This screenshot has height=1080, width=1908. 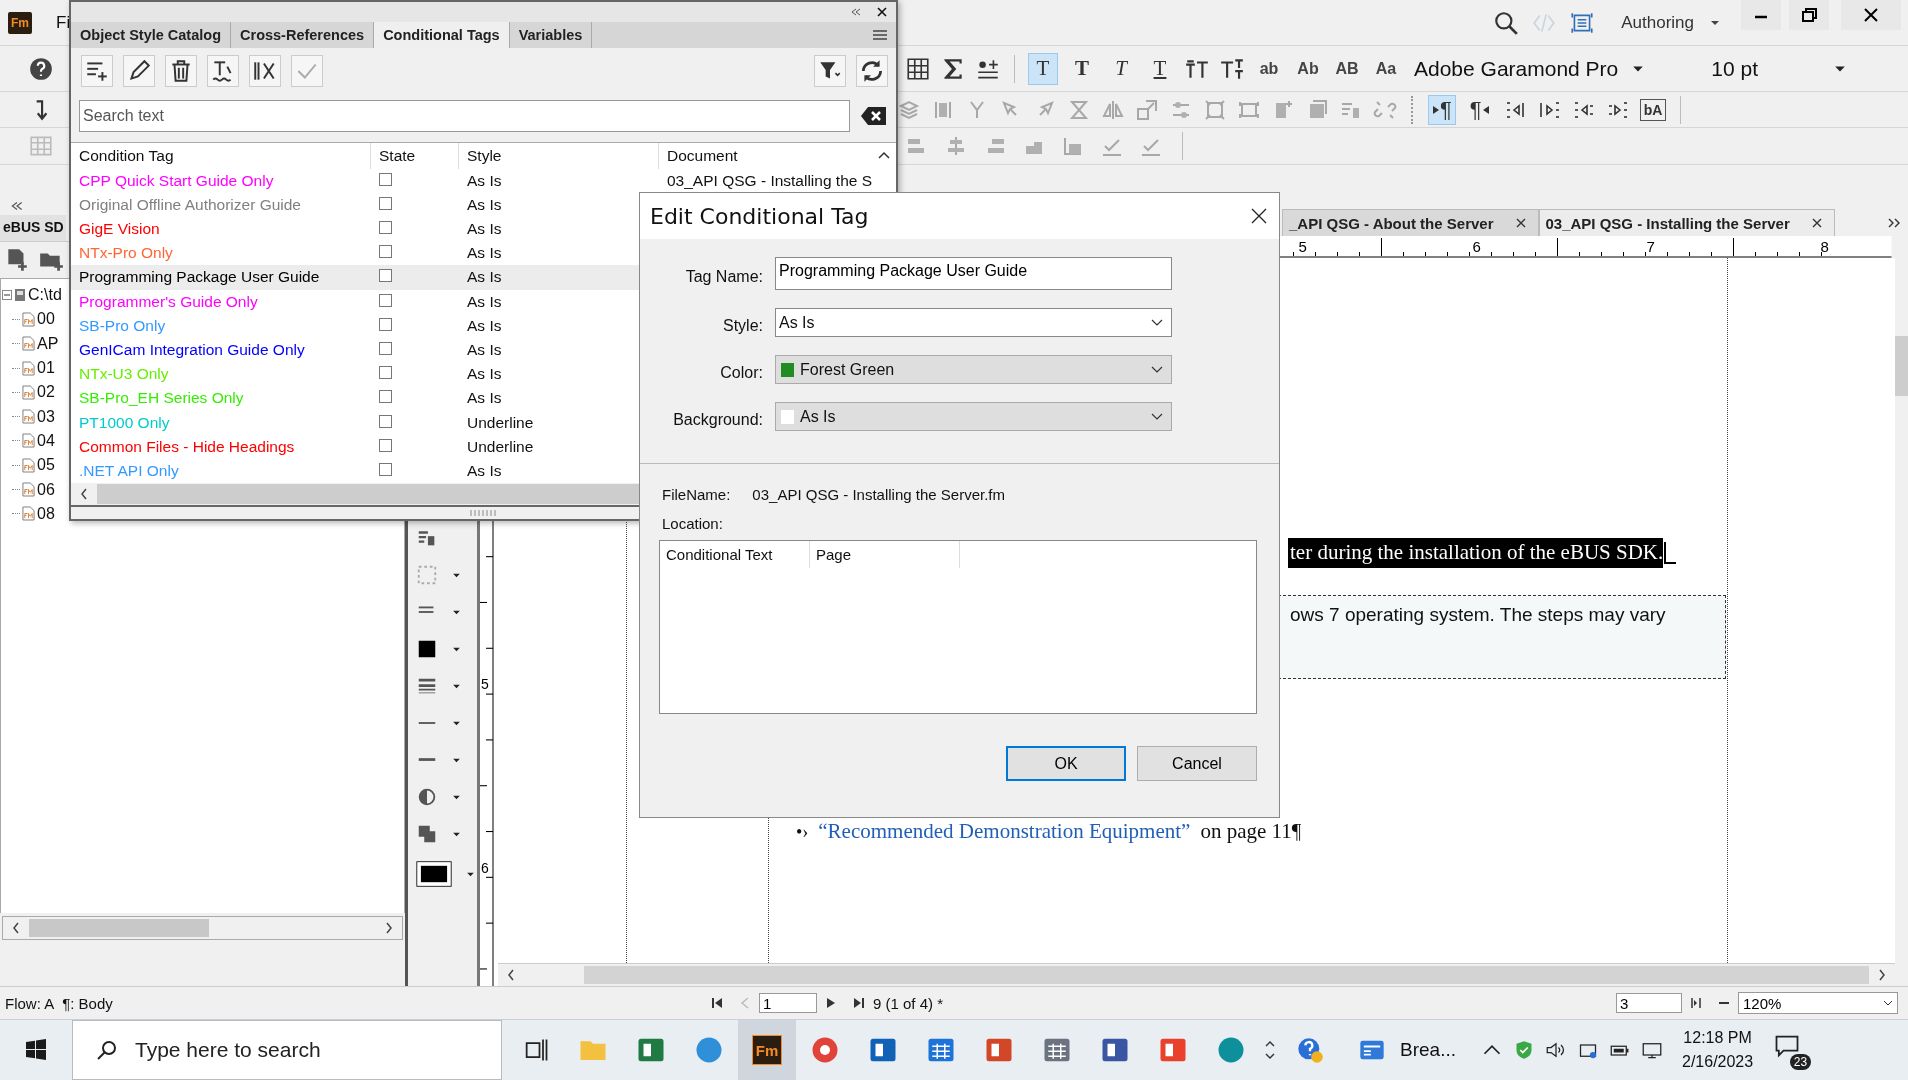 I want to click on clock-time: 12:18 PM, so click(x=1717, y=1038).